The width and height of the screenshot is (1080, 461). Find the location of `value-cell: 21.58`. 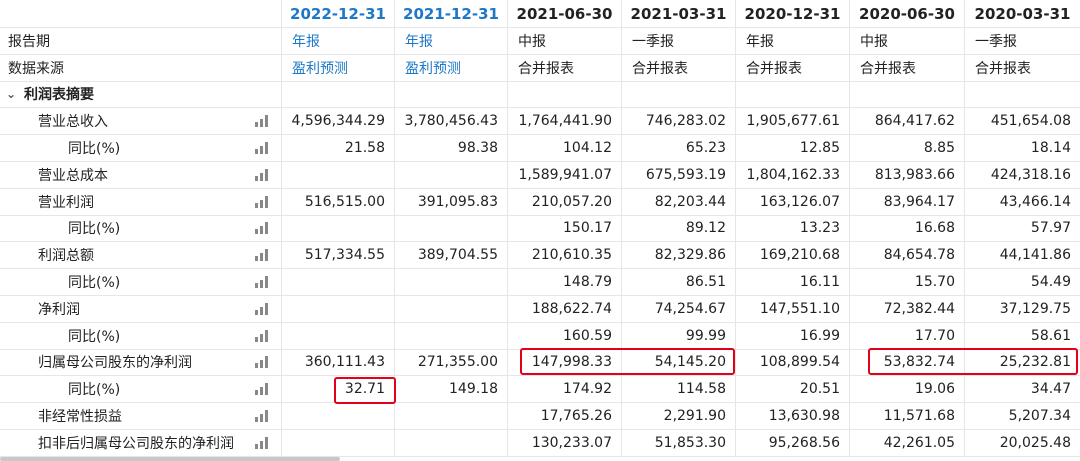

value-cell: 21.58 is located at coordinates (338, 148).